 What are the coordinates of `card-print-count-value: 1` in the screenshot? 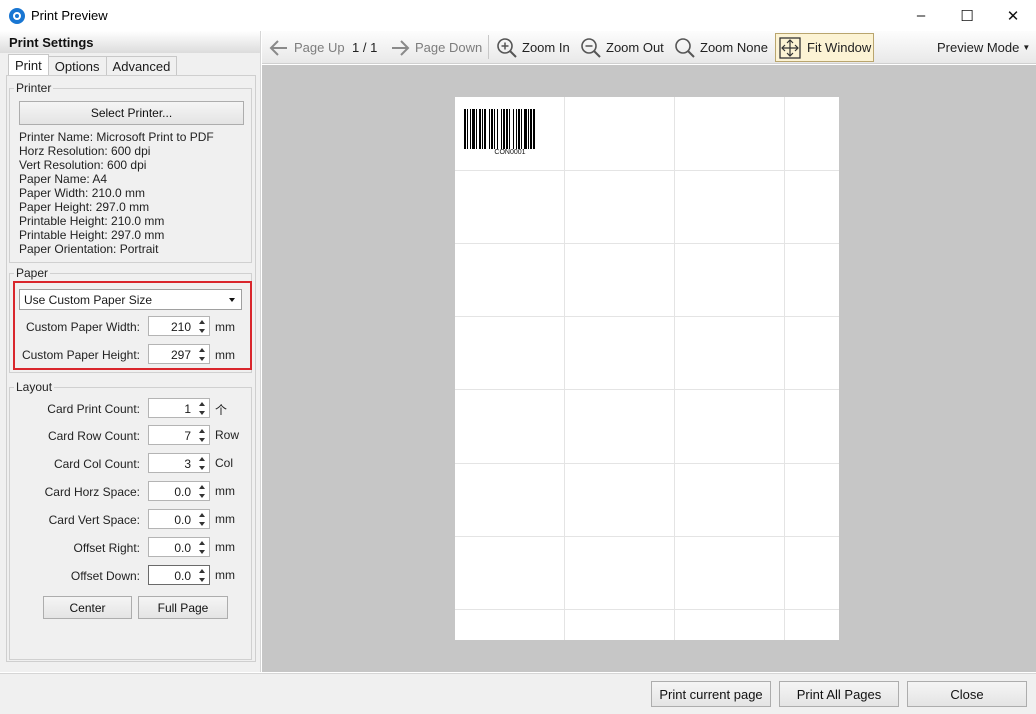 It's located at (187, 409).